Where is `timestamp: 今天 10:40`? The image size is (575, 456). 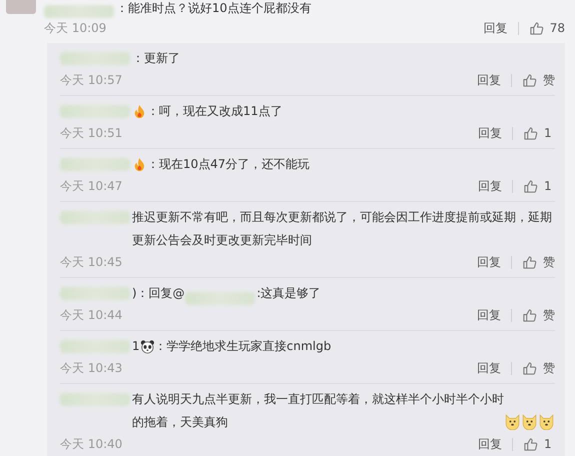 timestamp: 今天 10:40 is located at coordinates (91, 444).